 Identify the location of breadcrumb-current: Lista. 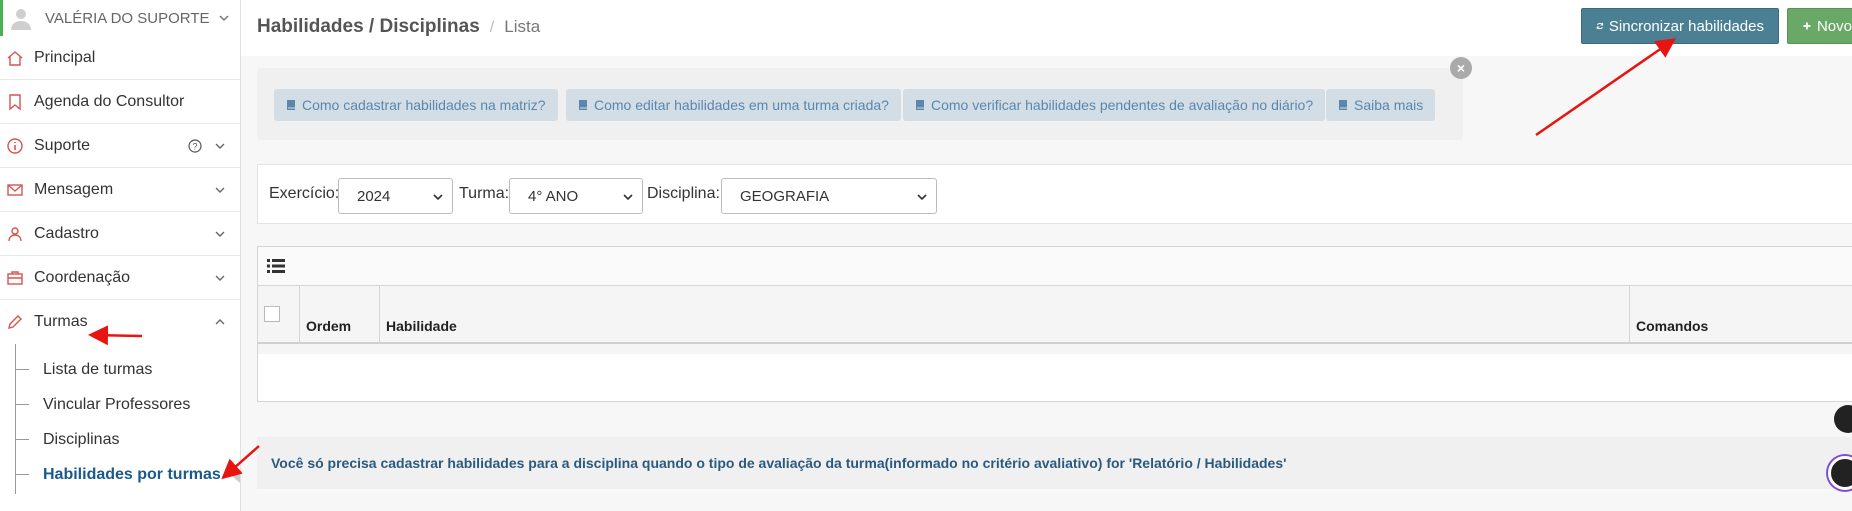
(522, 26).